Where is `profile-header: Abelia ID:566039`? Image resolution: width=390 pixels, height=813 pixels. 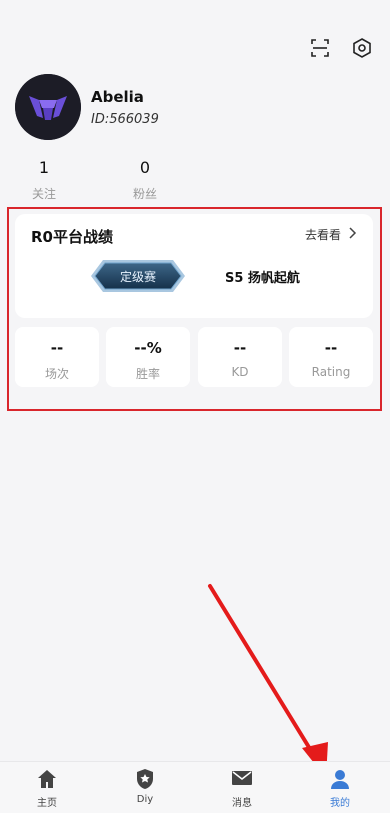 profile-header: Abelia ID:566039 is located at coordinates (87, 107).